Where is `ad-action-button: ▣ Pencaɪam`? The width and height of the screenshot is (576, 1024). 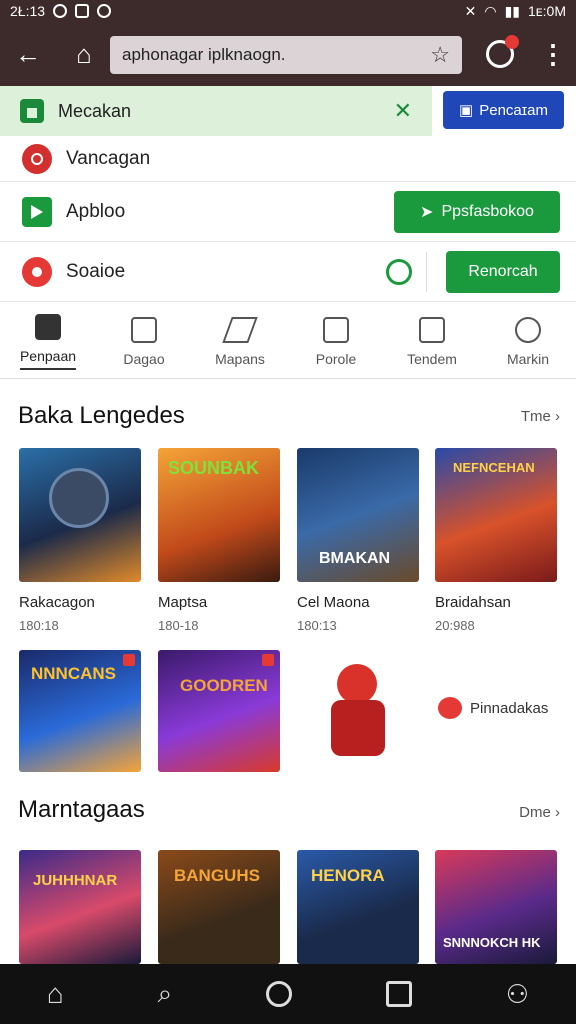 ad-action-button: ▣ Pencaɪam is located at coordinates (503, 110).